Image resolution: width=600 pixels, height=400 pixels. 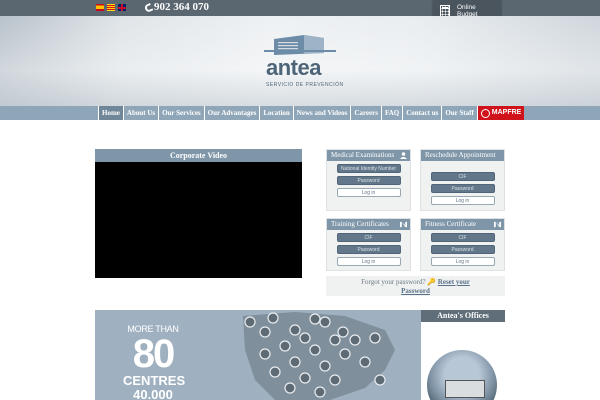 What do you see at coordinates (458, 113) in the screenshot?
I see `nav-our-staff: Our Staff` at bounding box center [458, 113].